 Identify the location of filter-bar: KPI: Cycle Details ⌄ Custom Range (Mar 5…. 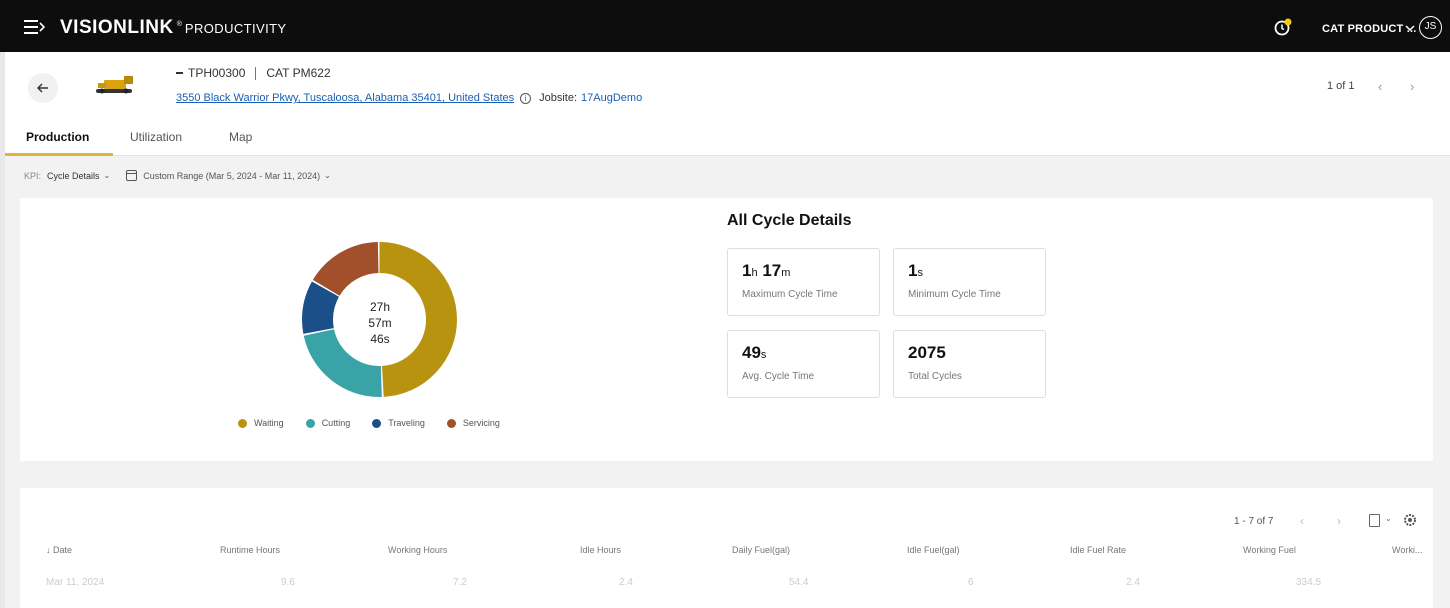
(185, 175).